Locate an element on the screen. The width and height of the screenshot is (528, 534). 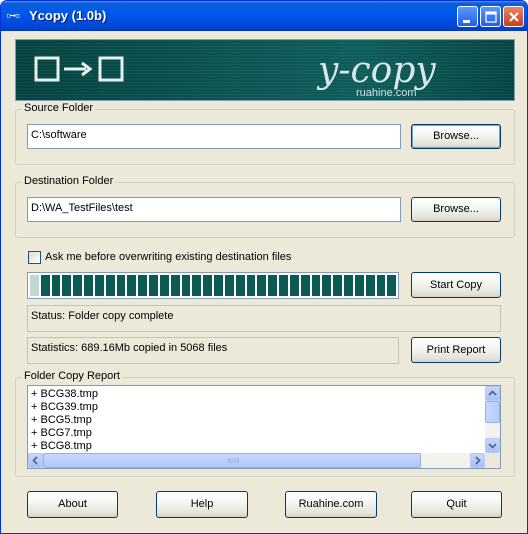
status-text: Status: Folder copy complete is located at coordinates (264, 318).